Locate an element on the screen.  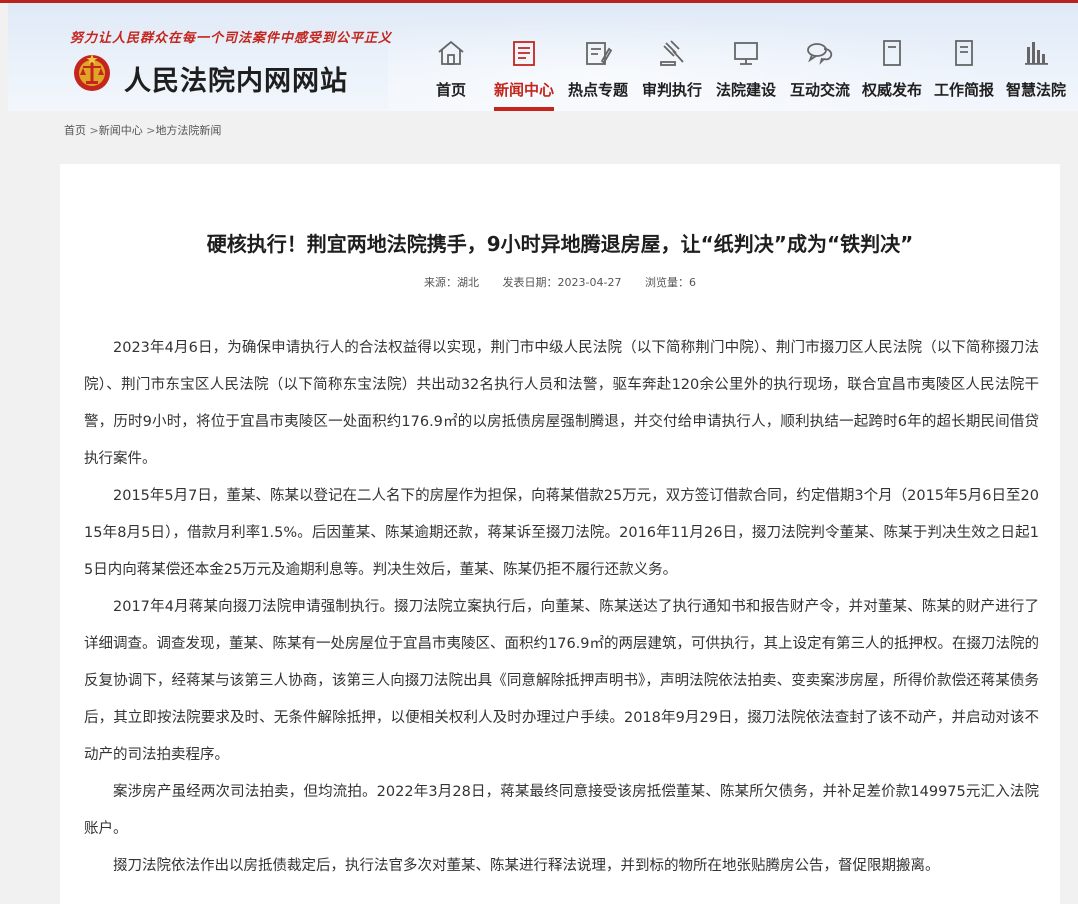
bar-chart-icon is located at coordinates (1036, 53).